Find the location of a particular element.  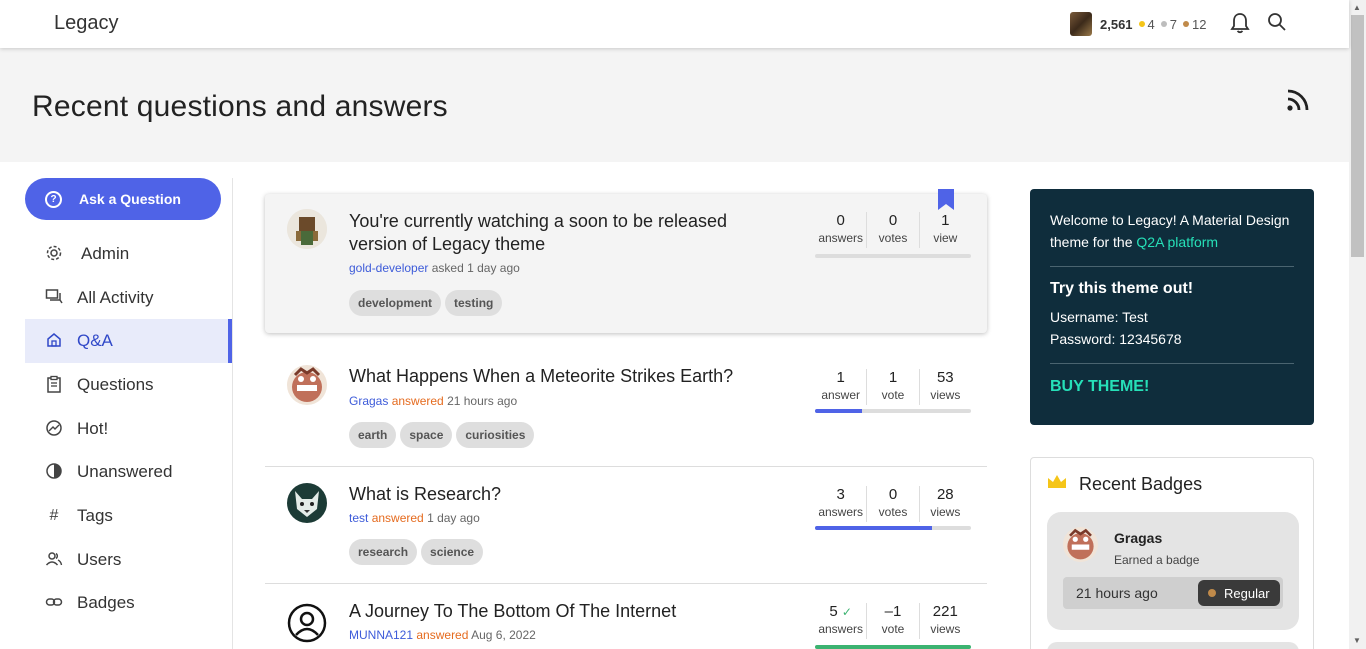

tag: research is located at coordinates (383, 552).